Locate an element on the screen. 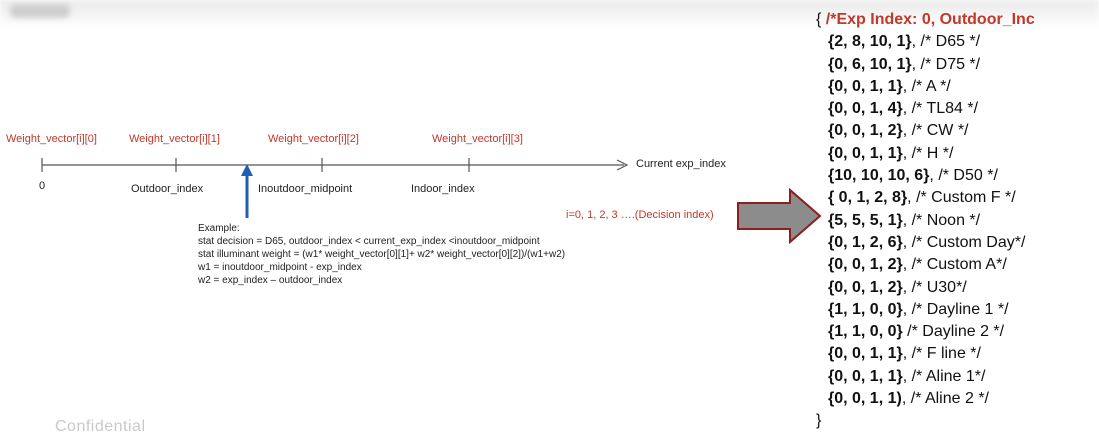  code-entry: {0, 0, 1, 2}, /* CW */ is located at coordinates (953, 131).